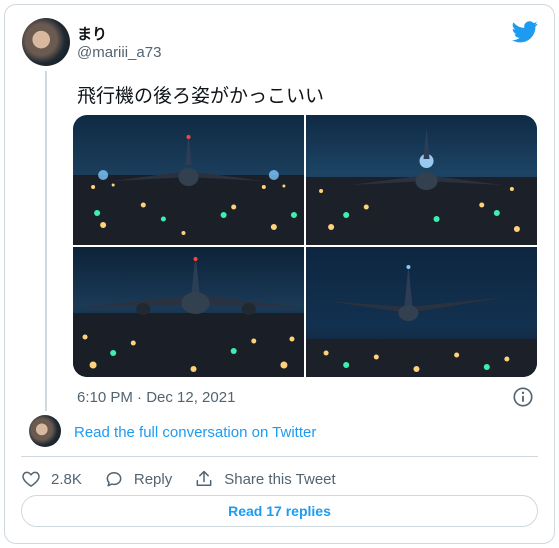  Describe the element at coordinates (153, 479) in the screenshot. I see `reply-label: Reply` at that location.